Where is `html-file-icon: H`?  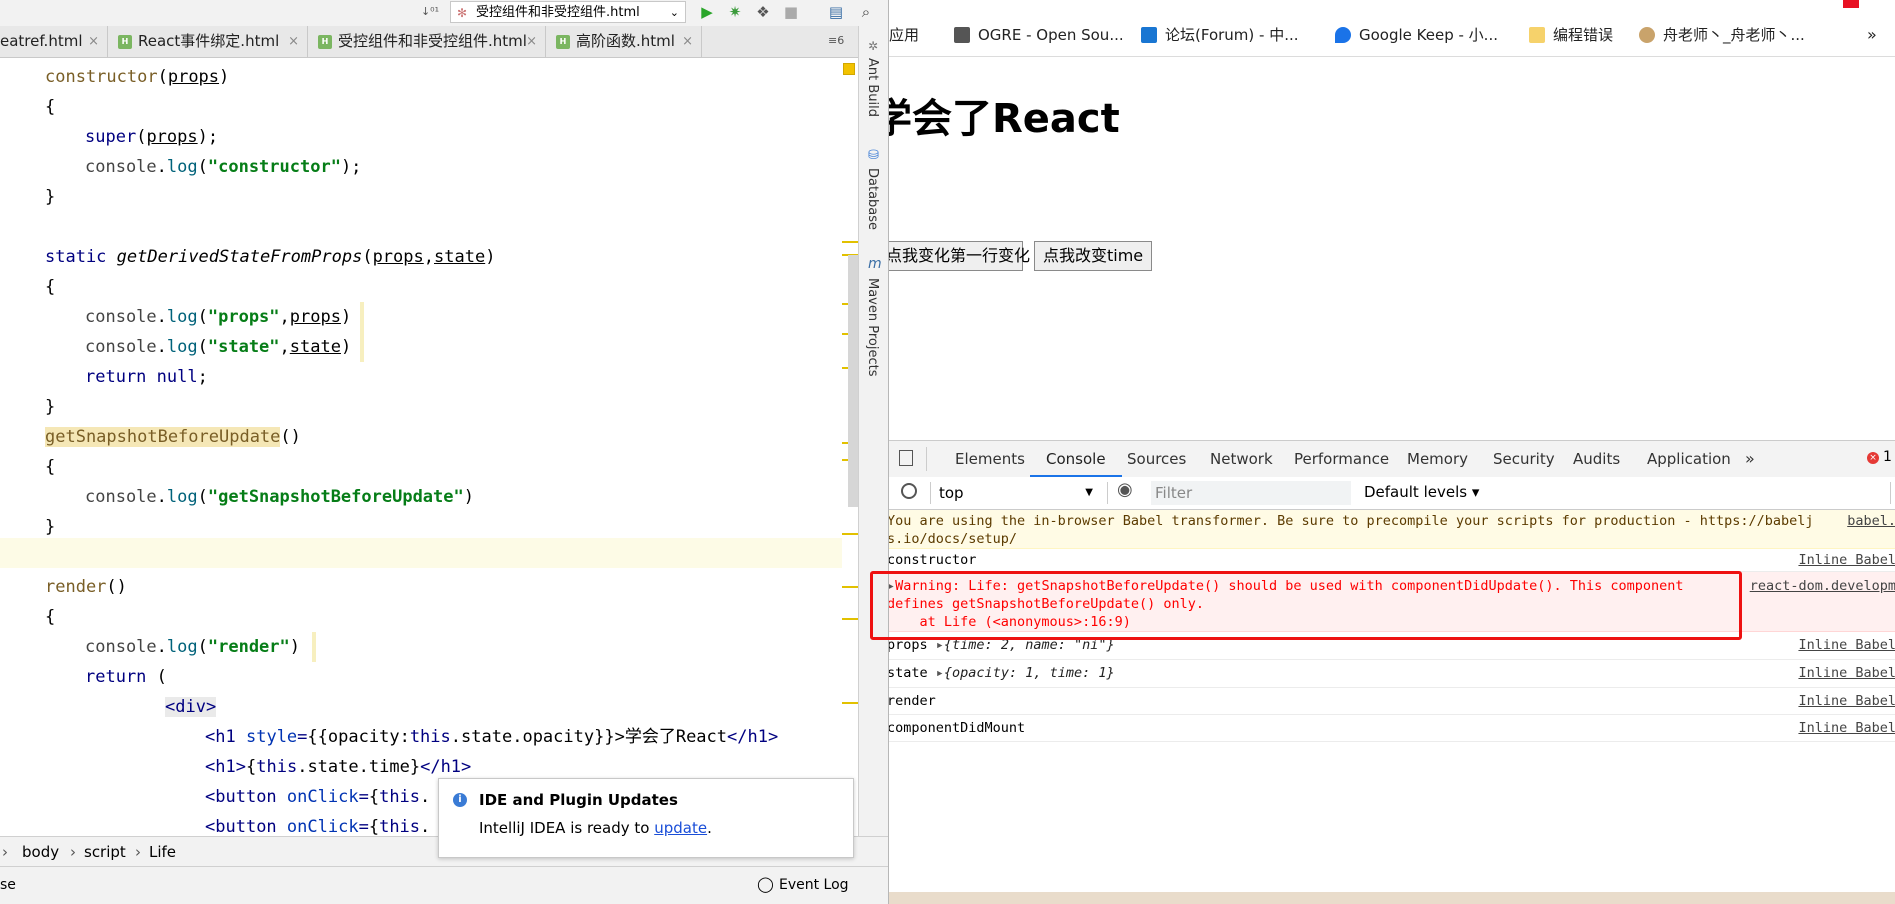
html-file-icon: H is located at coordinates (563, 42).